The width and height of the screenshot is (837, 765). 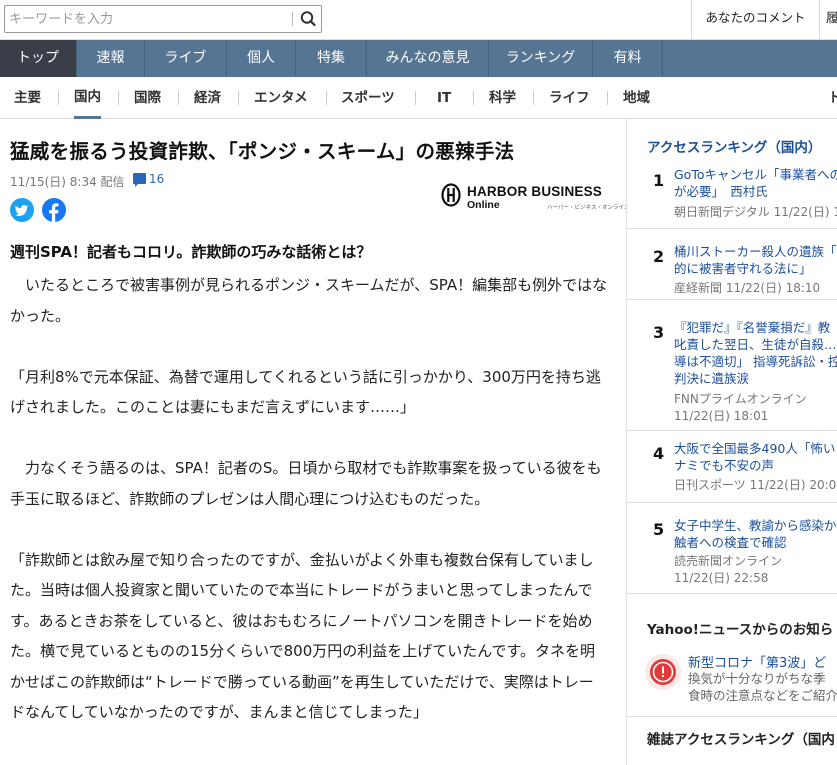 What do you see at coordinates (157, 179) in the screenshot?
I see `comment-count: 16` at bounding box center [157, 179].